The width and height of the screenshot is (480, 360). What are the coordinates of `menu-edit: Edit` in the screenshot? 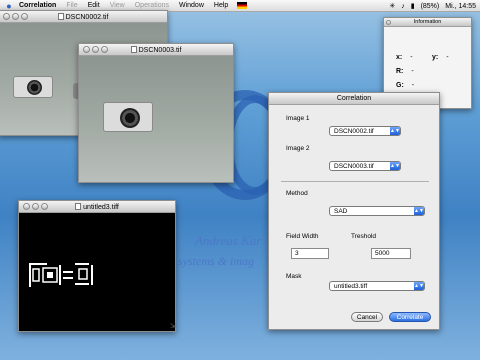 It's located at (94, 5).